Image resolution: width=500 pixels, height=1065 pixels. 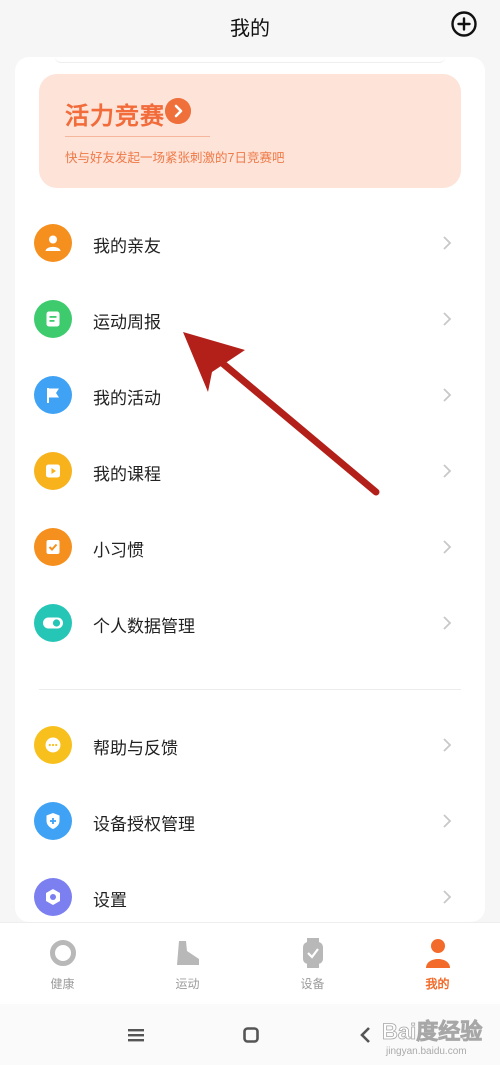 I want to click on competition-banner: 活力竞赛 快与好友发起一场紧张刺激的7日竞赛吧, so click(x=250, y=131).